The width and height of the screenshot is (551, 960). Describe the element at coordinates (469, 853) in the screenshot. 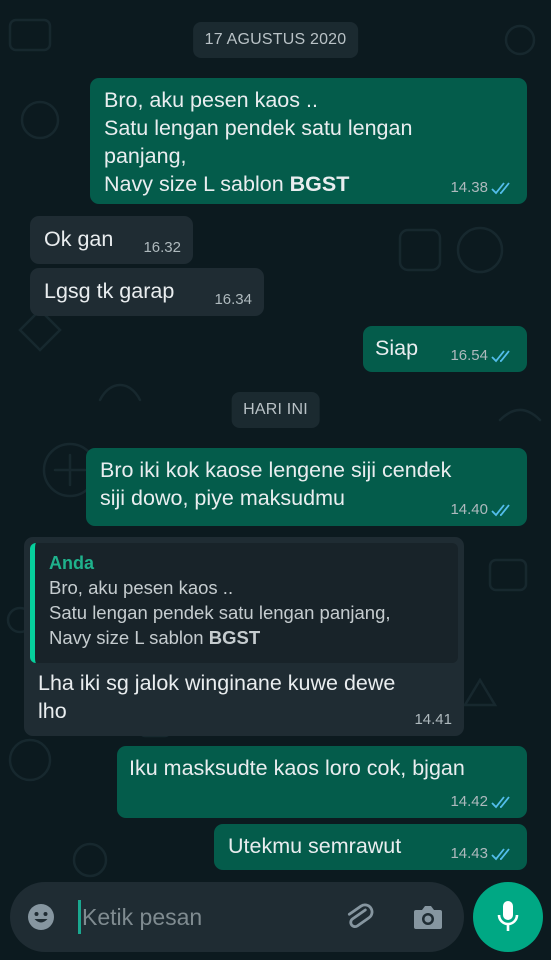

I see `message-time: 14.43` at that location.